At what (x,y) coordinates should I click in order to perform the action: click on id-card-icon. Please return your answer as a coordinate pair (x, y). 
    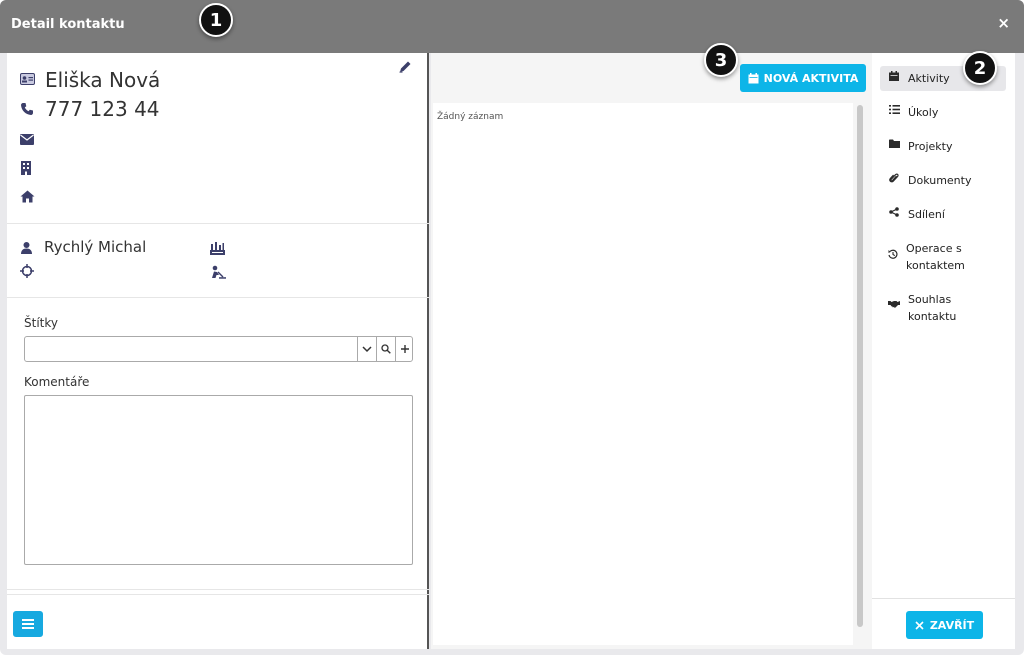
    Looking at the image, I should click on (27, 81).